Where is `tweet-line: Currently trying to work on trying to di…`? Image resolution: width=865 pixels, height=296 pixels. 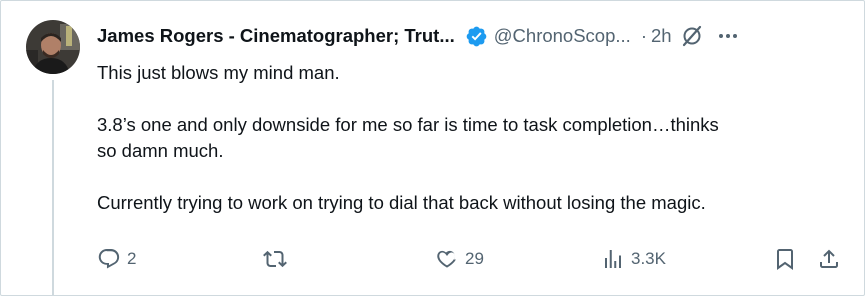
tweet-line: Currently trying to work on trying to di… is located at coordinates (401, 202).